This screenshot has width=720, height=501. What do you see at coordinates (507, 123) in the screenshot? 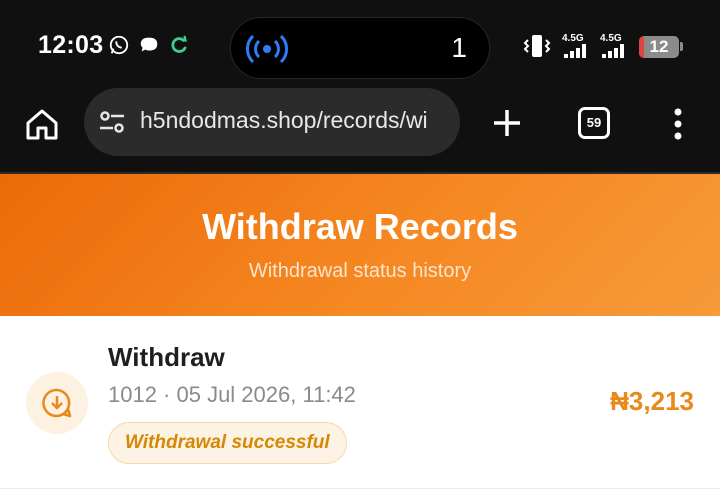
I see `new-tab-icon` at bounding box center [507, 123].